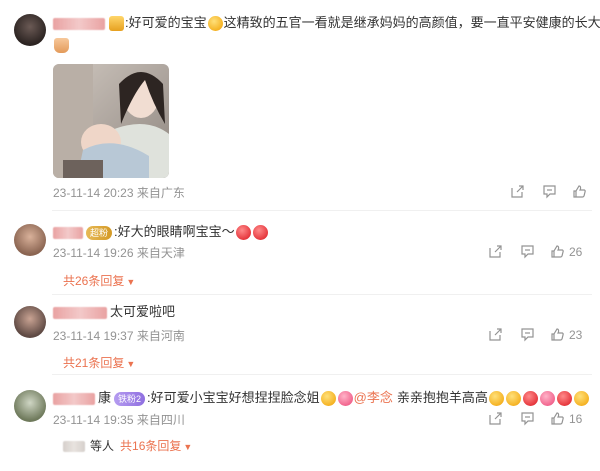 Image resolution: width=600 pixels, height=471 pixels. Describe the element at coordinates (160, 420) in the screenshot. I see `comment-location: 来自四川` at that location.